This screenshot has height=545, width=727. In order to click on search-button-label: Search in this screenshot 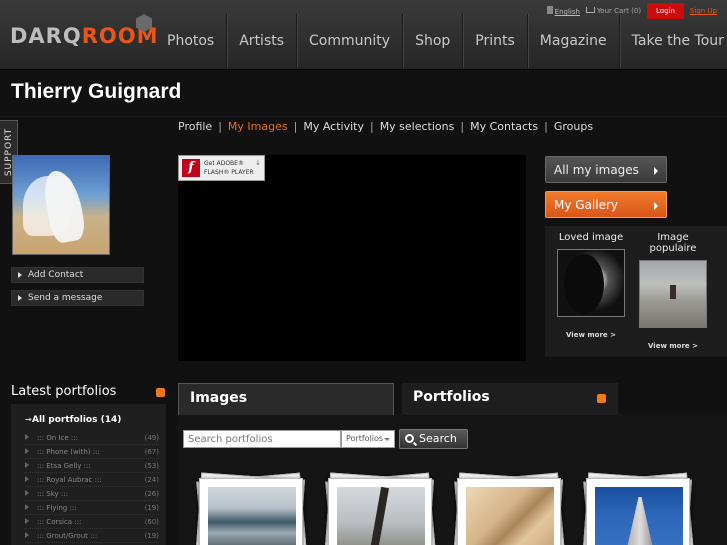, I will do `click(438, 438)`.